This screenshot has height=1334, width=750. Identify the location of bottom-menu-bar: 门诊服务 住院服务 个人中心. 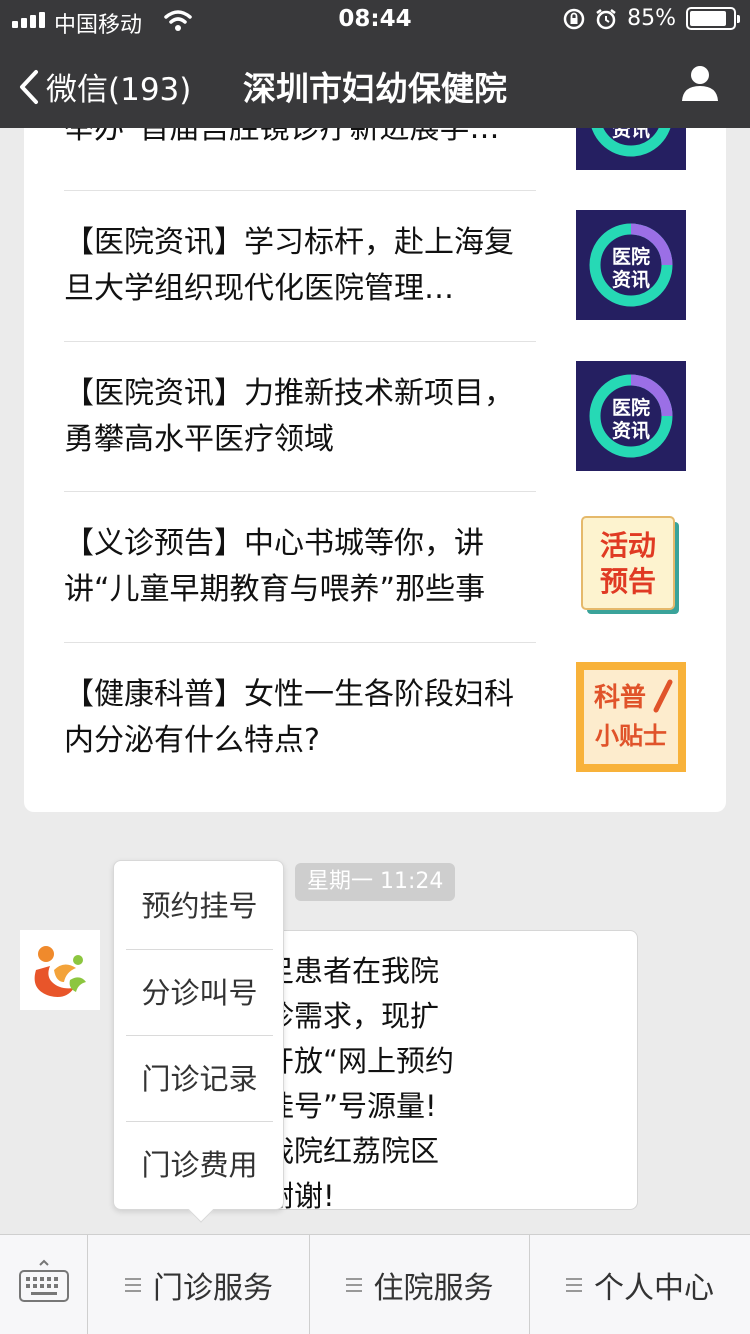
(375, 1284).